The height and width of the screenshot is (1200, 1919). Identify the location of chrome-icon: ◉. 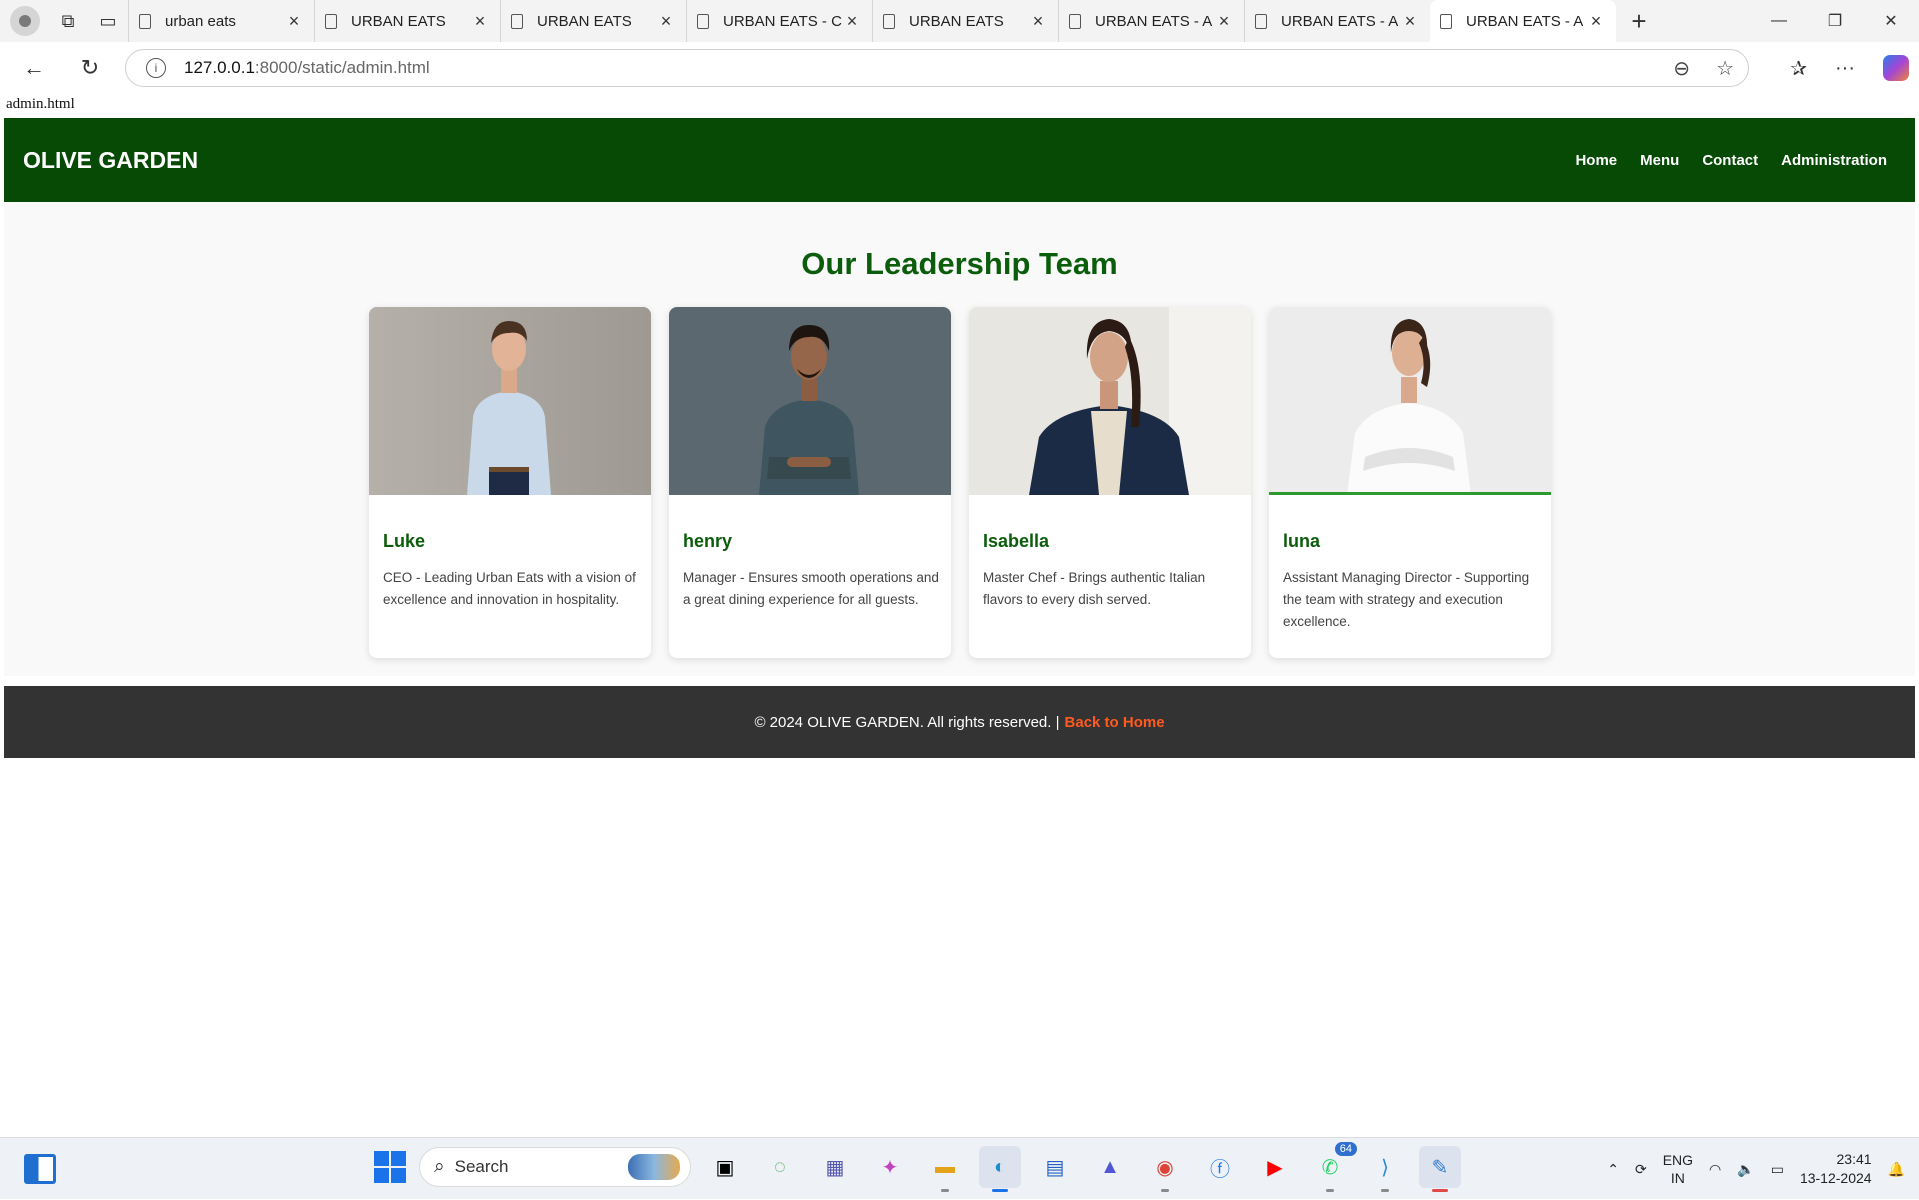
(1165, 1169).